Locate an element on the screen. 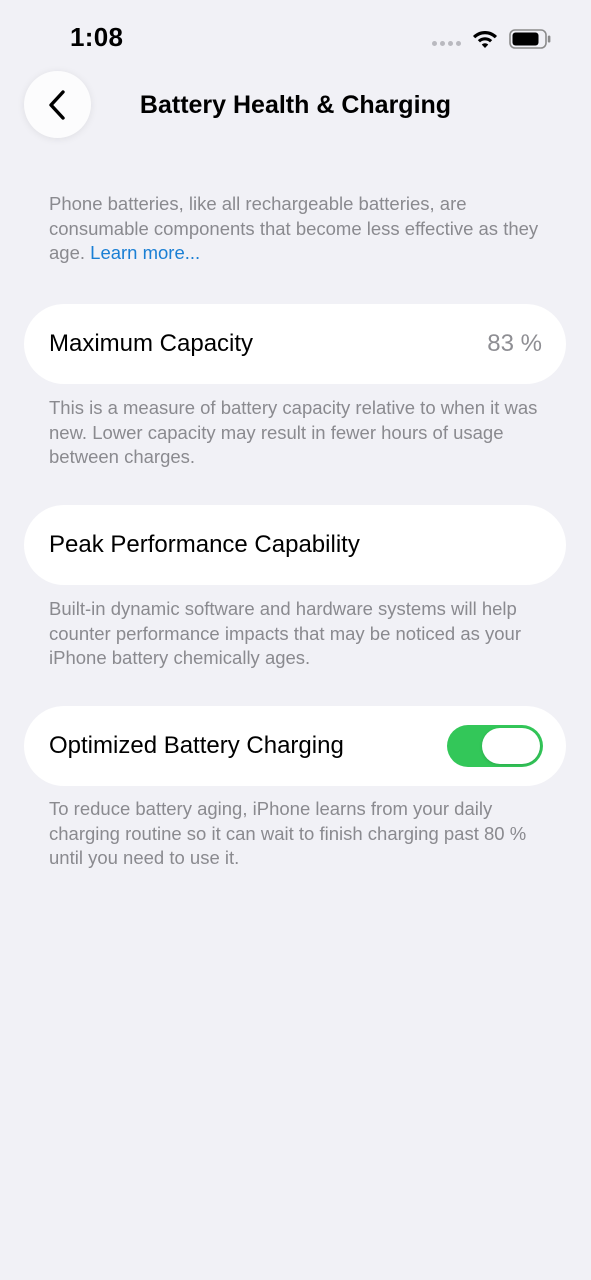 This screenshot has height=1280, width=591. status-time: 1:08 is located at coordinates (97, 37).